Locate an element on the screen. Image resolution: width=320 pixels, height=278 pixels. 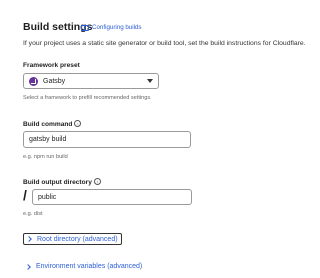
build-output-value: public is located at coordinates (47, 197).